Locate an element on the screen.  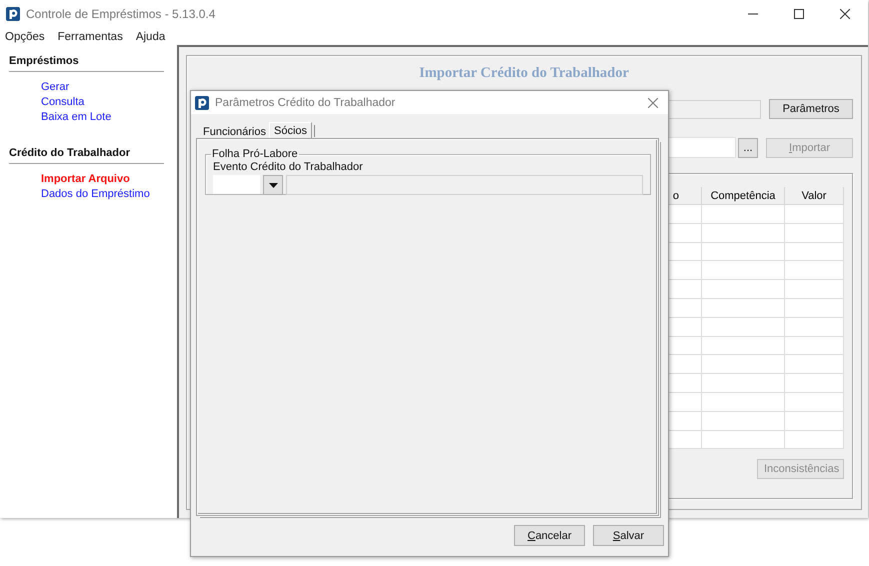
maximize-icon is located at coordinates (799, 14).